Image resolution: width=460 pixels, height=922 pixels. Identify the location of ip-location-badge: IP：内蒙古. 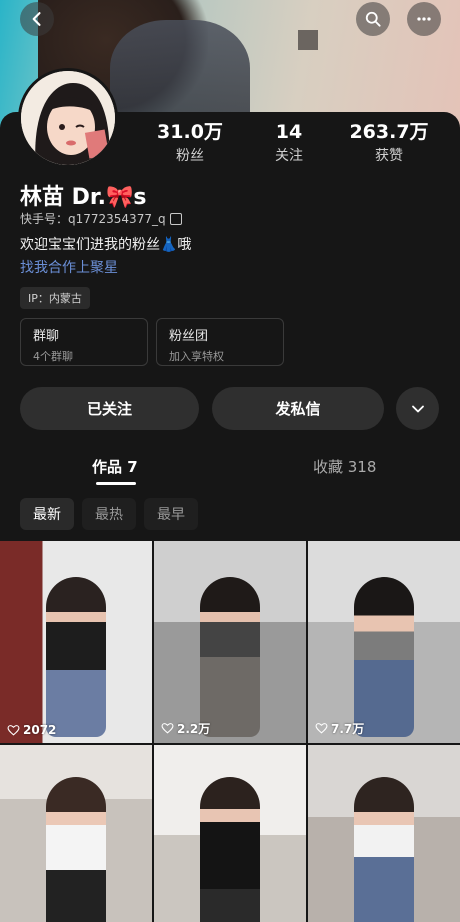
(55, 298).